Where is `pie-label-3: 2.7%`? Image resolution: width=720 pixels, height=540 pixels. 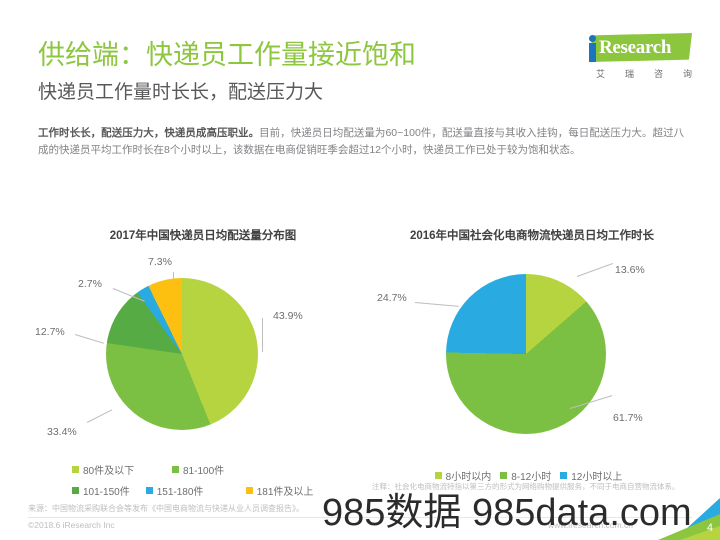
pie-label-3: 2.7% is located at coordinates (90, 284).